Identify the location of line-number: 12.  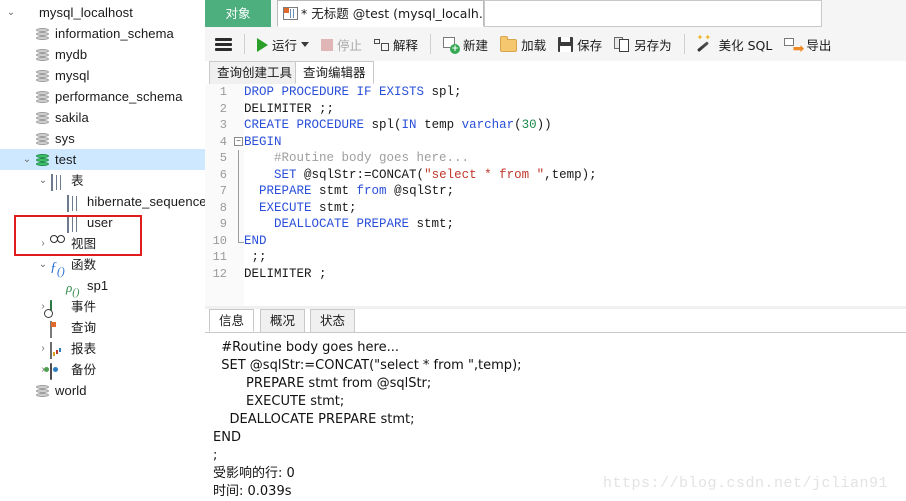
(219, 273).